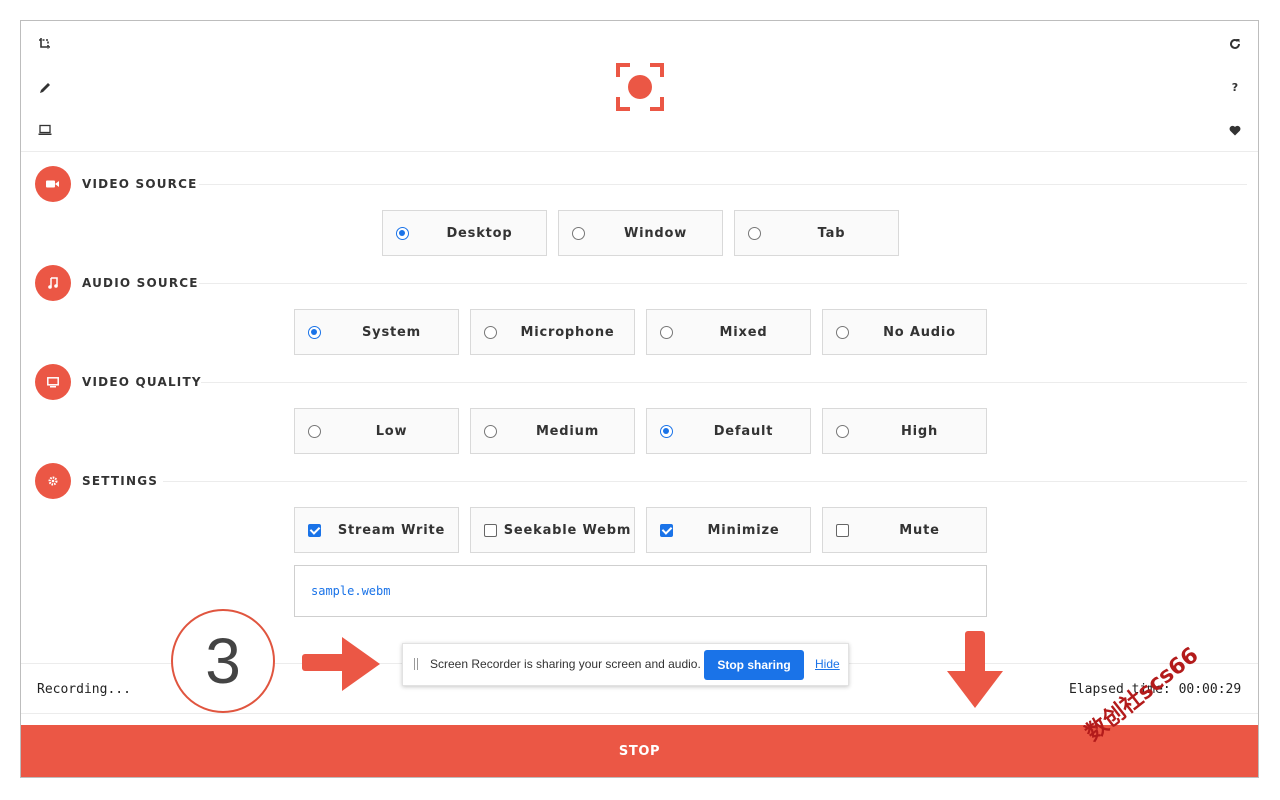 The height and width of the screenshot is (800, 1280). Describe the element at coordinates (142, 382) in the screenshot. I see `section-title: VIDEO QUALITY` at that location.